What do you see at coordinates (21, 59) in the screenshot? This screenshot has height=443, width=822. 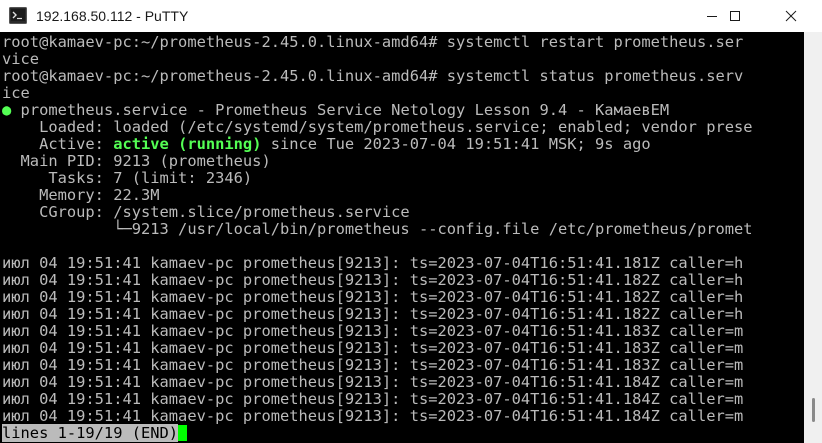 I see `terminal-line: vice` at bounding box center [21, 59].